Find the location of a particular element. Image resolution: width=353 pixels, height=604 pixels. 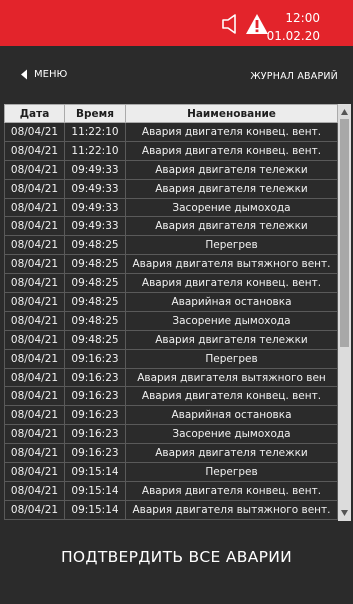

table-row: 08/04/21 09:16:23 Авария двигателя тележки is located at coordinates (171, 453).